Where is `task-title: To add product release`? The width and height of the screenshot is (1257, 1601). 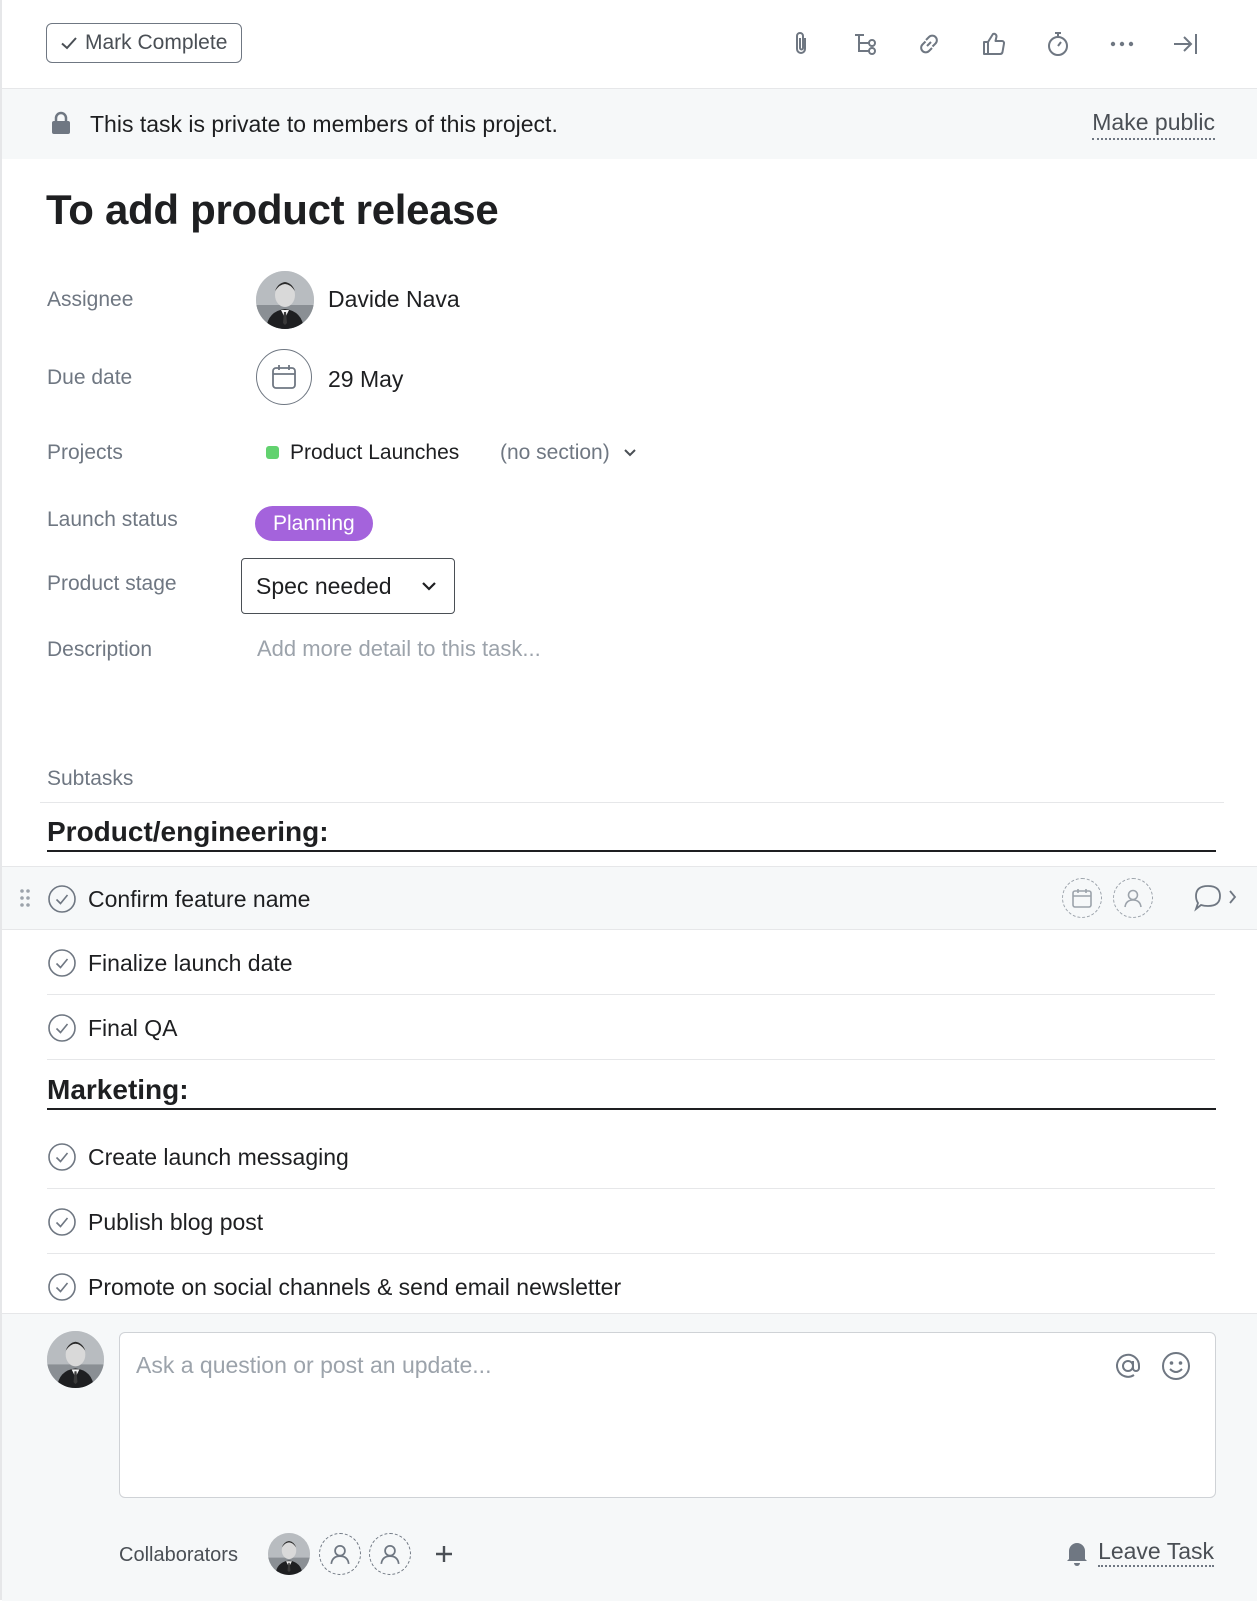
task-title: To add product release is located at coordinates (272, 210).